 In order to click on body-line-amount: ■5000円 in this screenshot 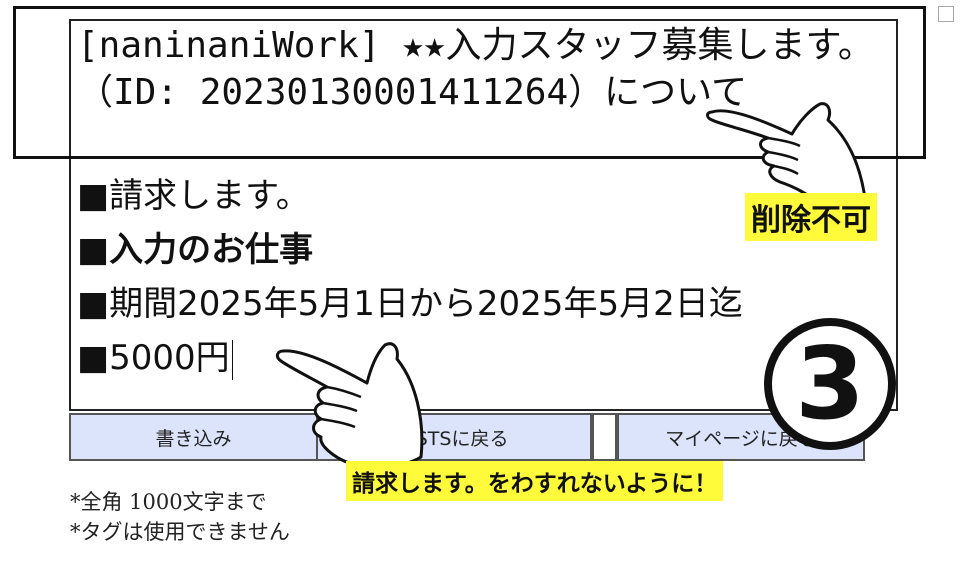, I will do `click(153, 358)`.